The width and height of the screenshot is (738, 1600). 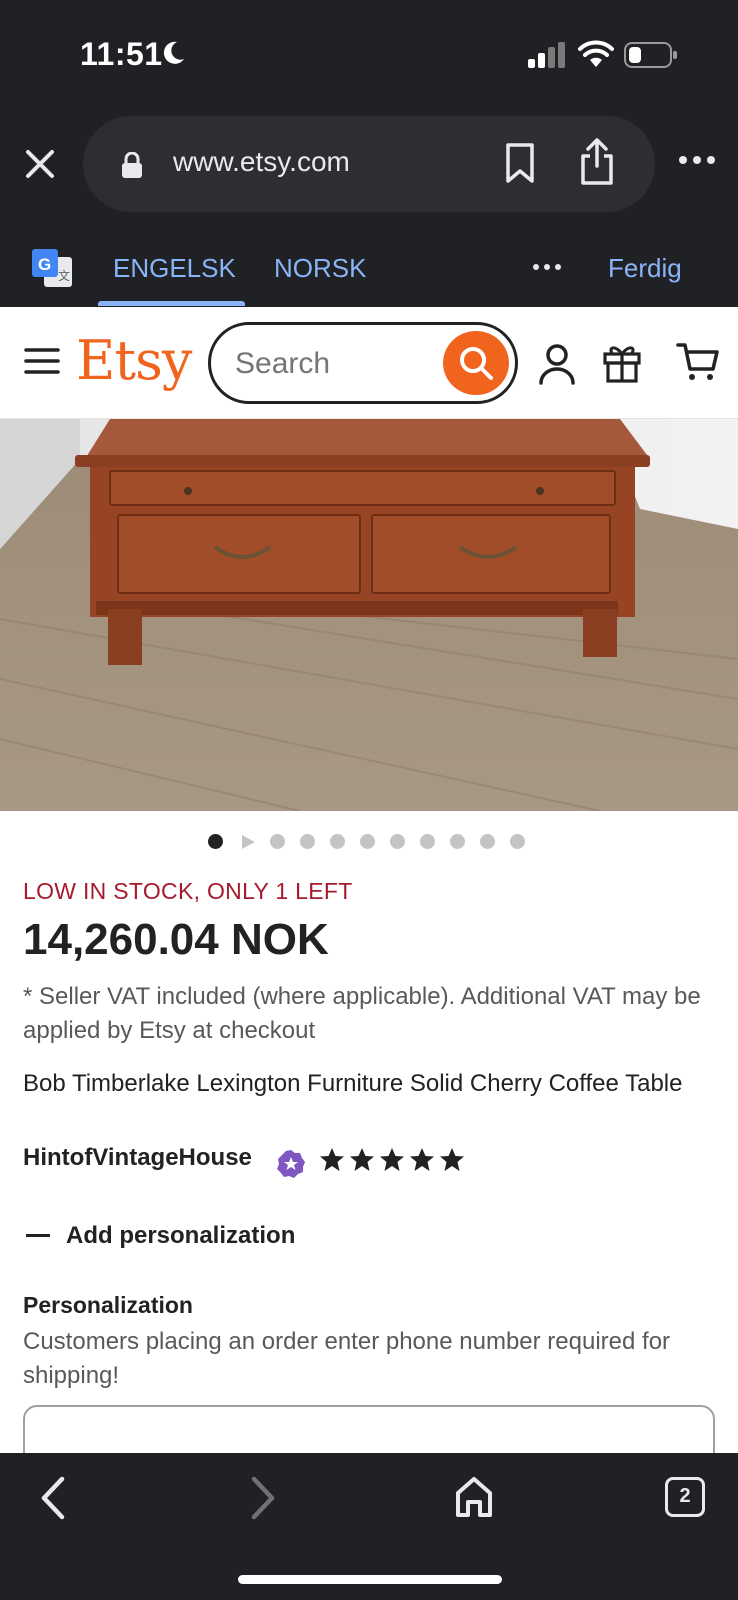 I want to click on target-language-tab: NORSK, so click(x=320, y=268).